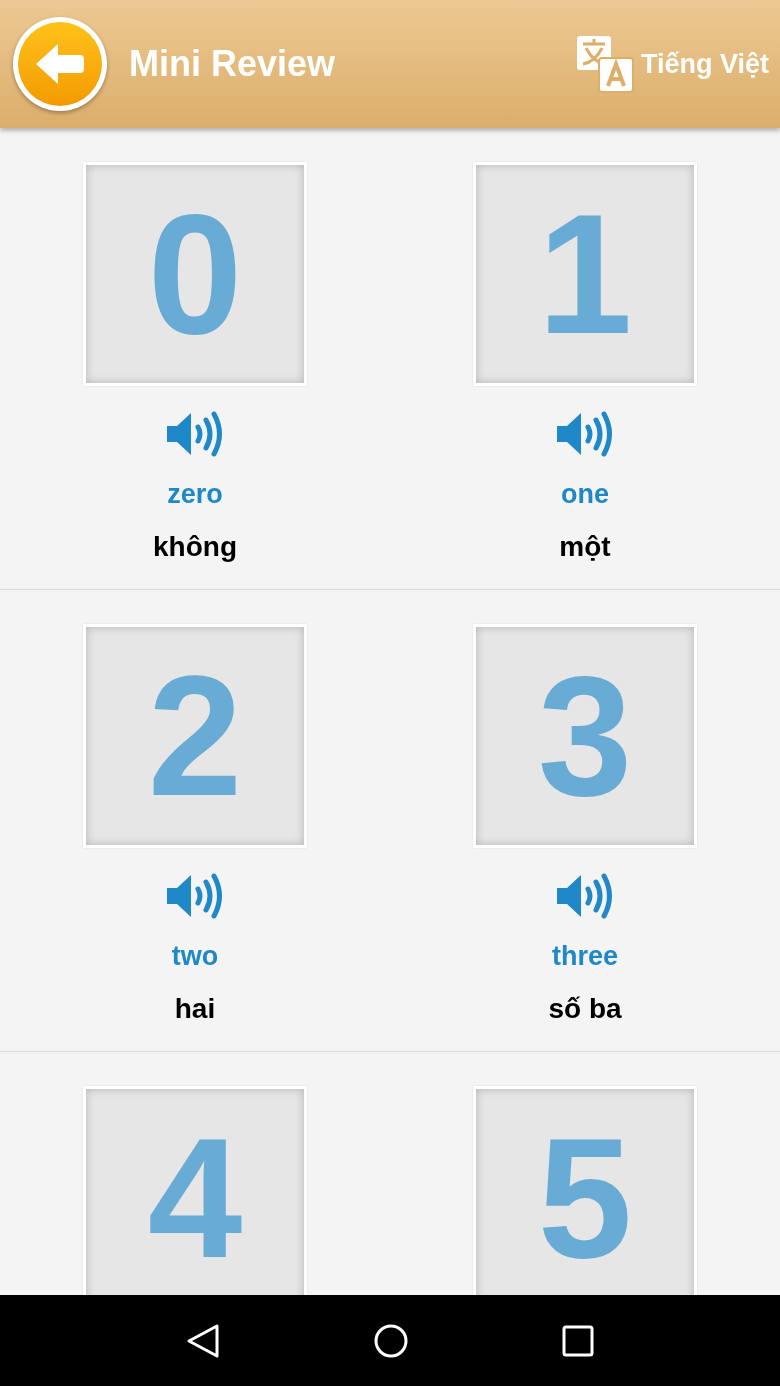 This screenshot has width=780, height=1386. I want to click on back-button, so click(60, 64).